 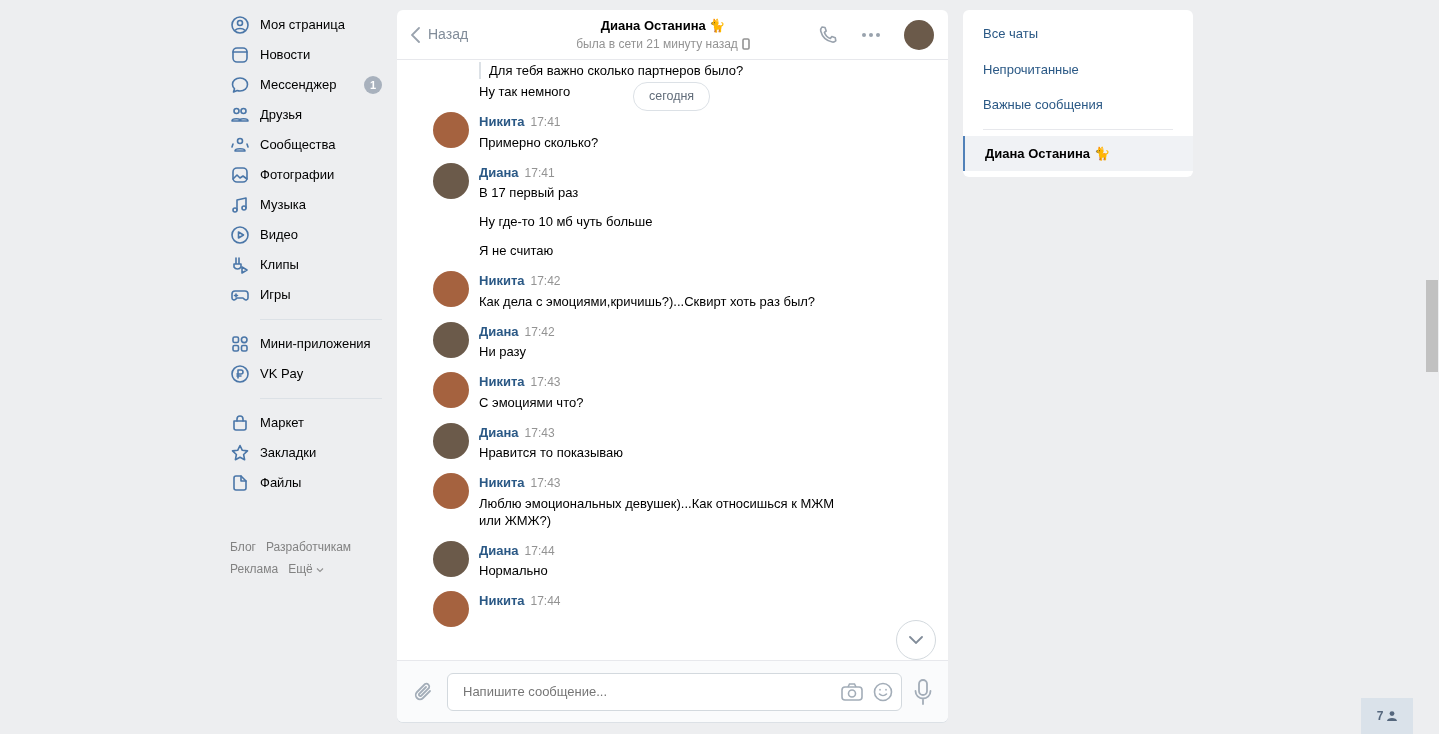 I want to click on nav-link: Мессенджер, so click(x=298, y=85).